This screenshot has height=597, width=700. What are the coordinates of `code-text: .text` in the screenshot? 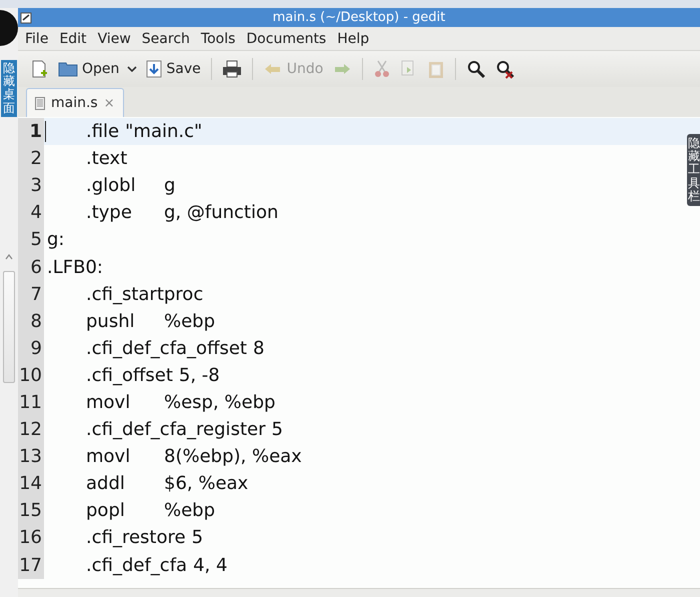 It's located at (107, 159).